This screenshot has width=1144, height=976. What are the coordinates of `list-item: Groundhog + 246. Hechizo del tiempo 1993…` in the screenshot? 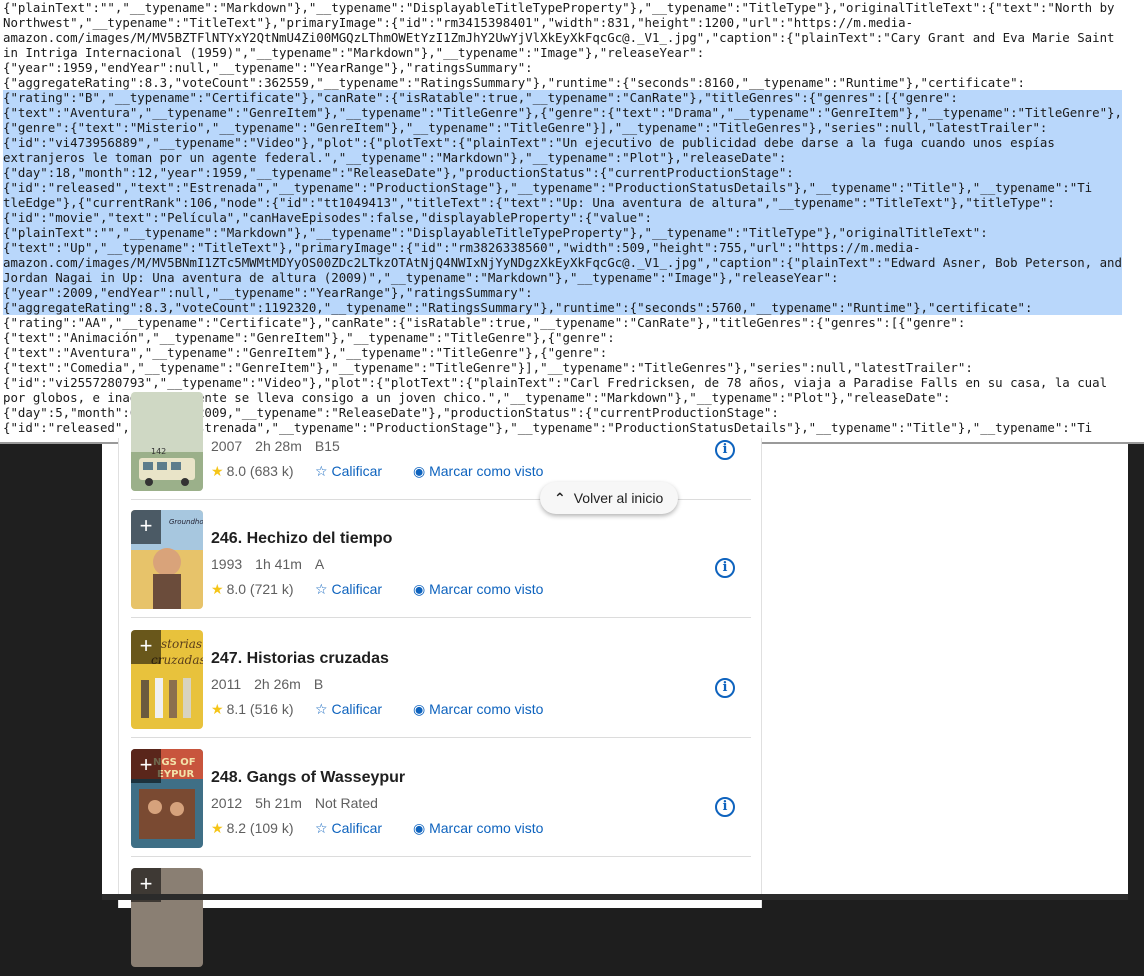 It's located at (441, 559).